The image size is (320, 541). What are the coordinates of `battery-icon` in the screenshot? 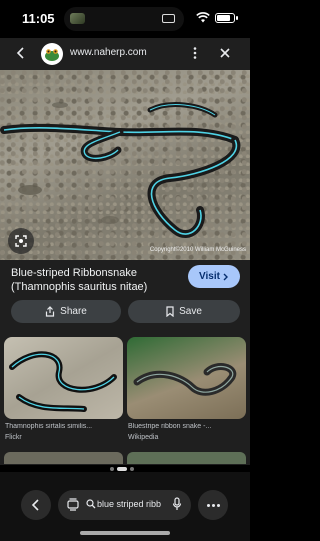 It's located at (225, 18).